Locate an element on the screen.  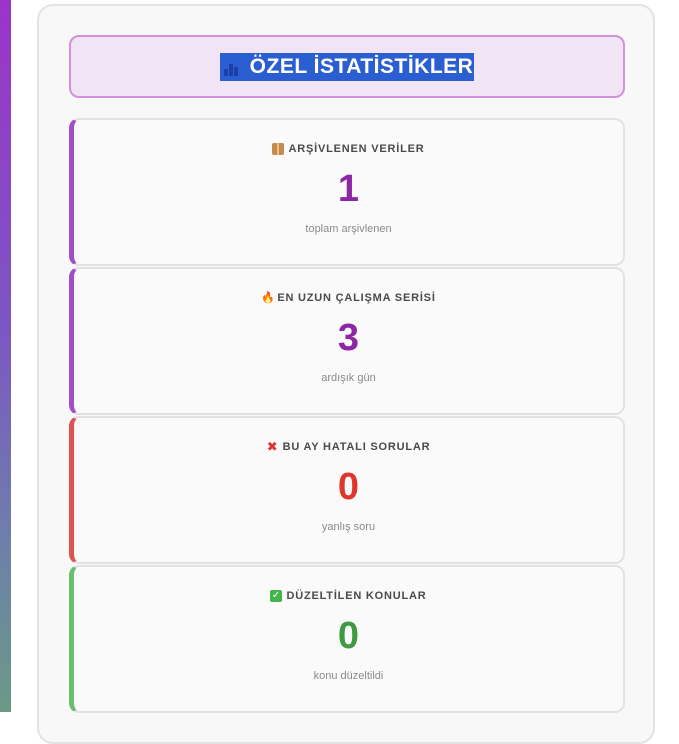
fire-icon: 🔥 is located at coordinates (268, 298).